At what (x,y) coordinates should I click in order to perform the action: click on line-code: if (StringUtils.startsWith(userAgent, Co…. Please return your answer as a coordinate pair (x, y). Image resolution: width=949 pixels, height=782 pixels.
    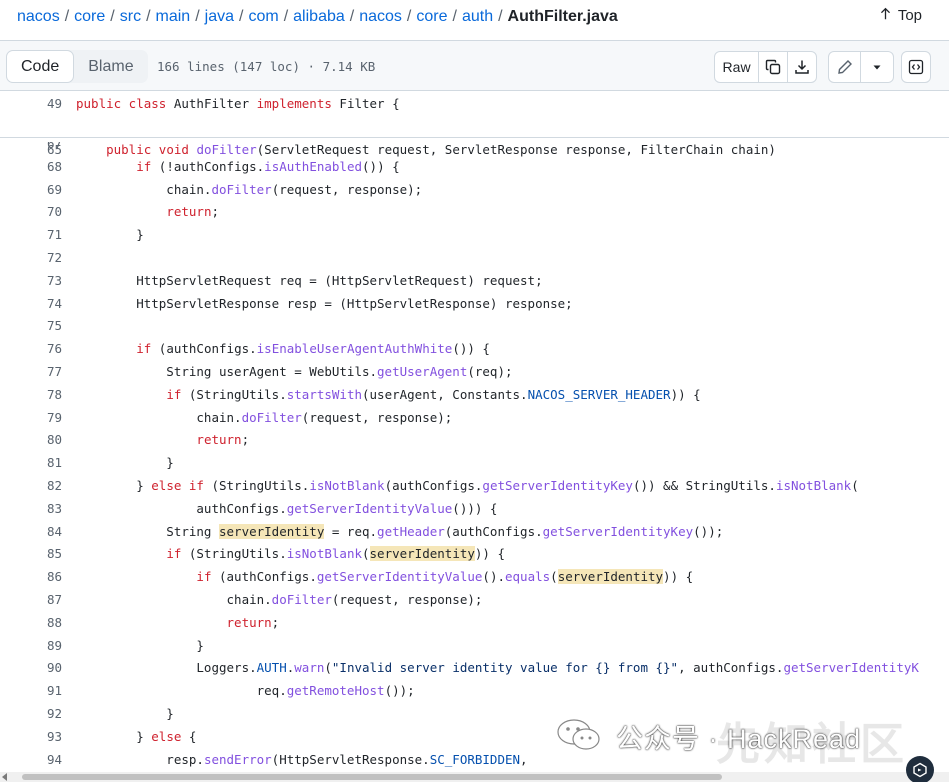
    Looking at the image, I should click on (433, 394).